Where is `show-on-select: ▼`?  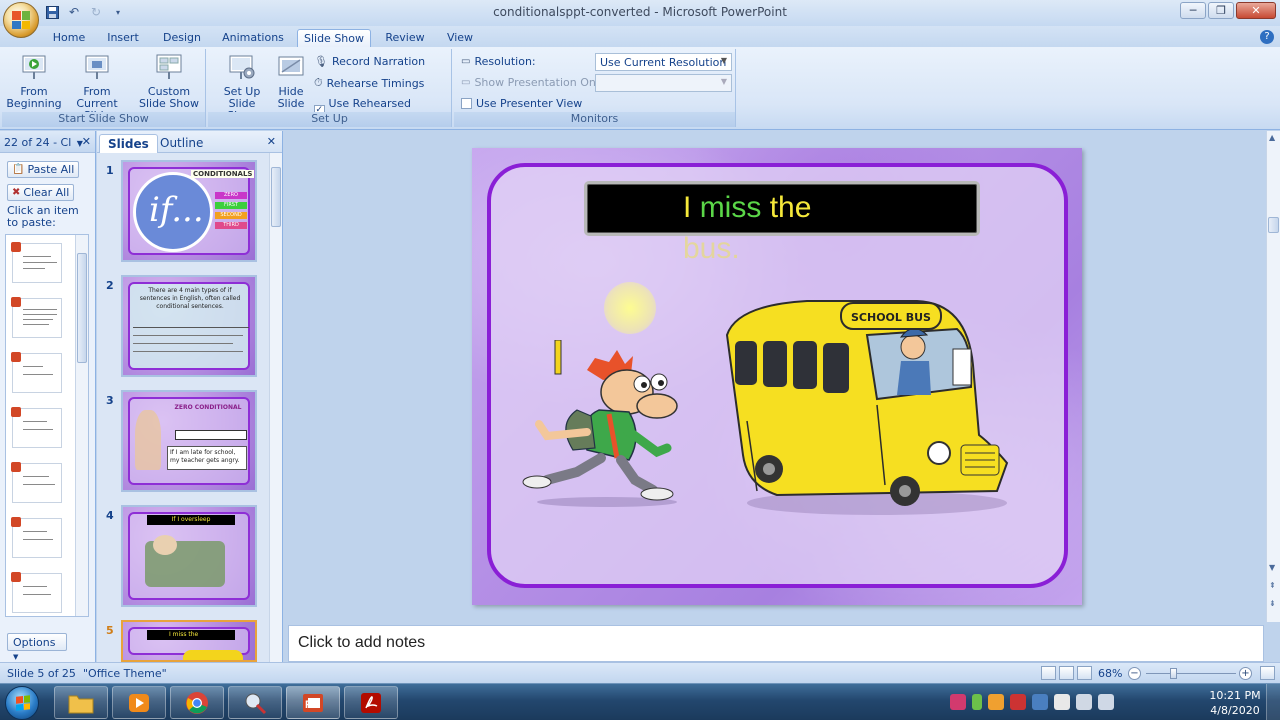 show-on-select: ▼ is located at coordinates (663, 83).